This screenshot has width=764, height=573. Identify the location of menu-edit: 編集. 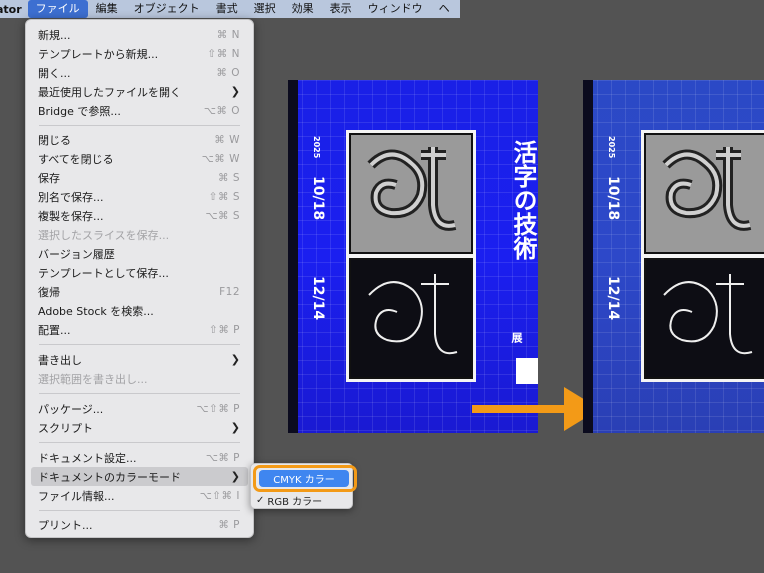
(107, 9).